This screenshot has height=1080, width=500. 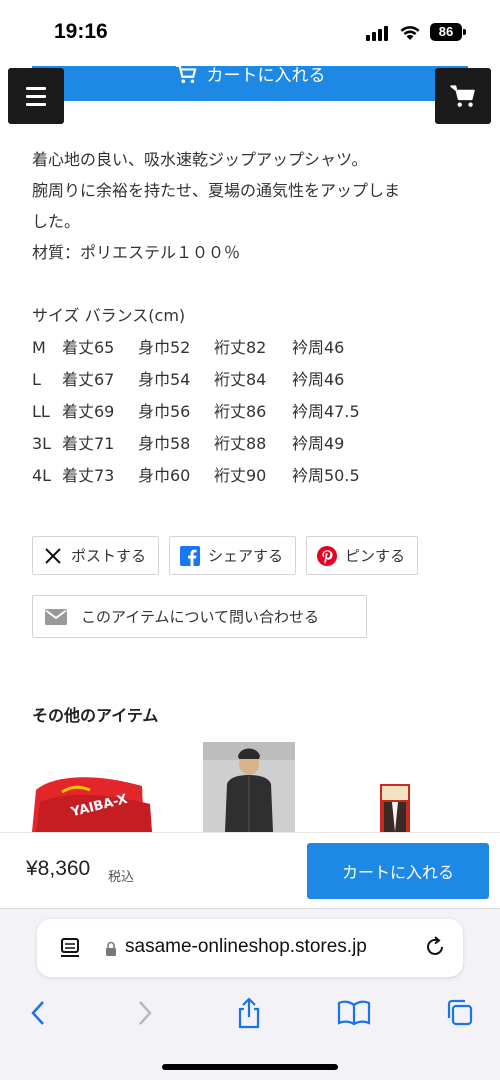 What do you see at coordinates (164, 411) in the screenshot?
I see `size-width: 身巾56` at bounding box center [164, 411].